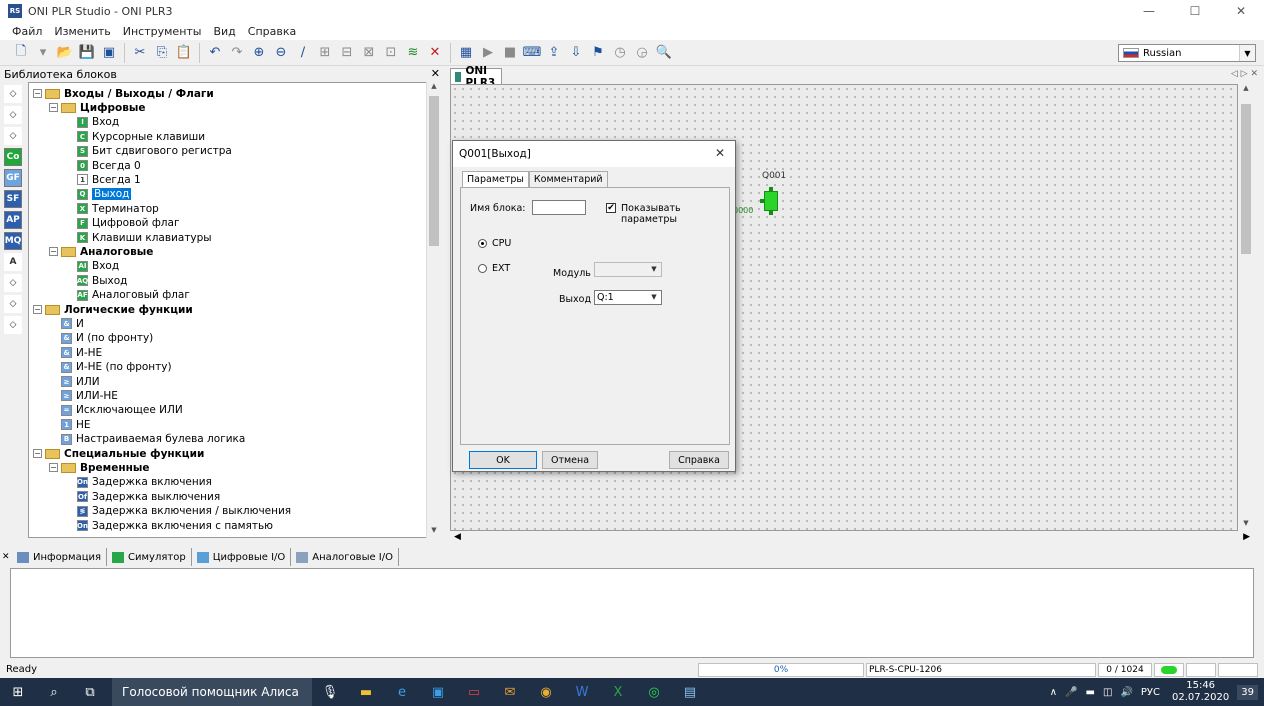 The image size is (1264, 706). Describe the element at coordinates (576, 53) in the screenshot. I see `download-icon: ⇩` at that location.